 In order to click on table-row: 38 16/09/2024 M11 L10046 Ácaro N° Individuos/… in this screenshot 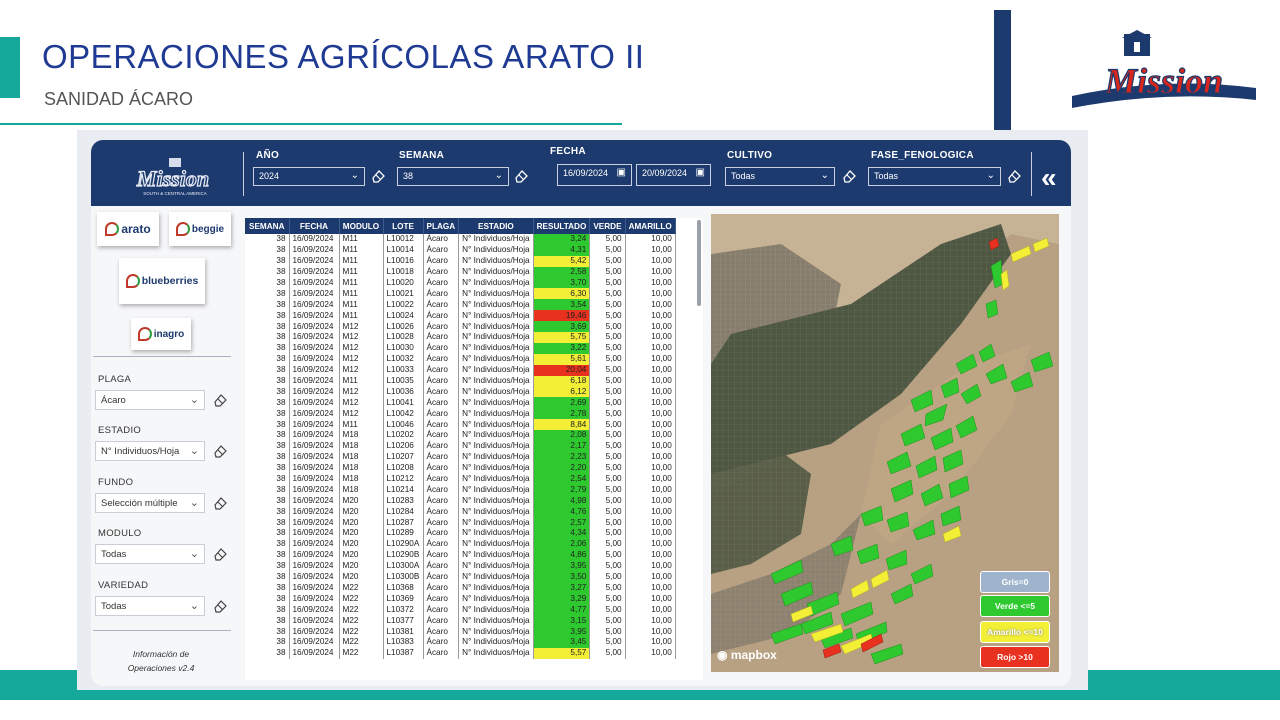, I will do `click(460, 425)`.